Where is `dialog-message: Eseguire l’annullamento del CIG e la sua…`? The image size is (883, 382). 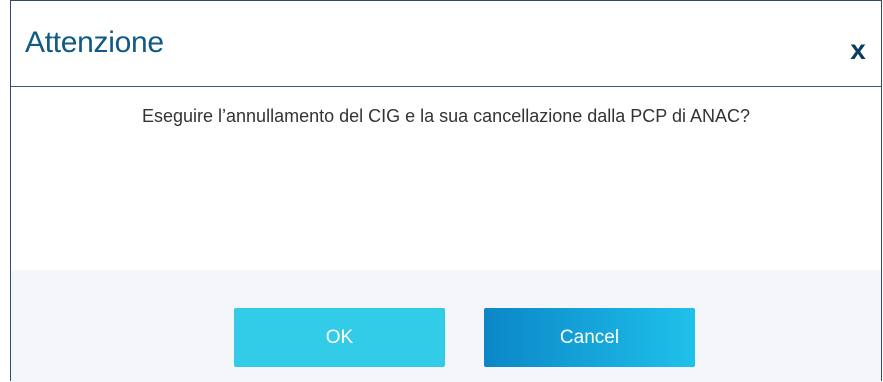 dialog-message: Eseguire l’annullamento del CIG e la sua… is located at coordinates (446, 116).